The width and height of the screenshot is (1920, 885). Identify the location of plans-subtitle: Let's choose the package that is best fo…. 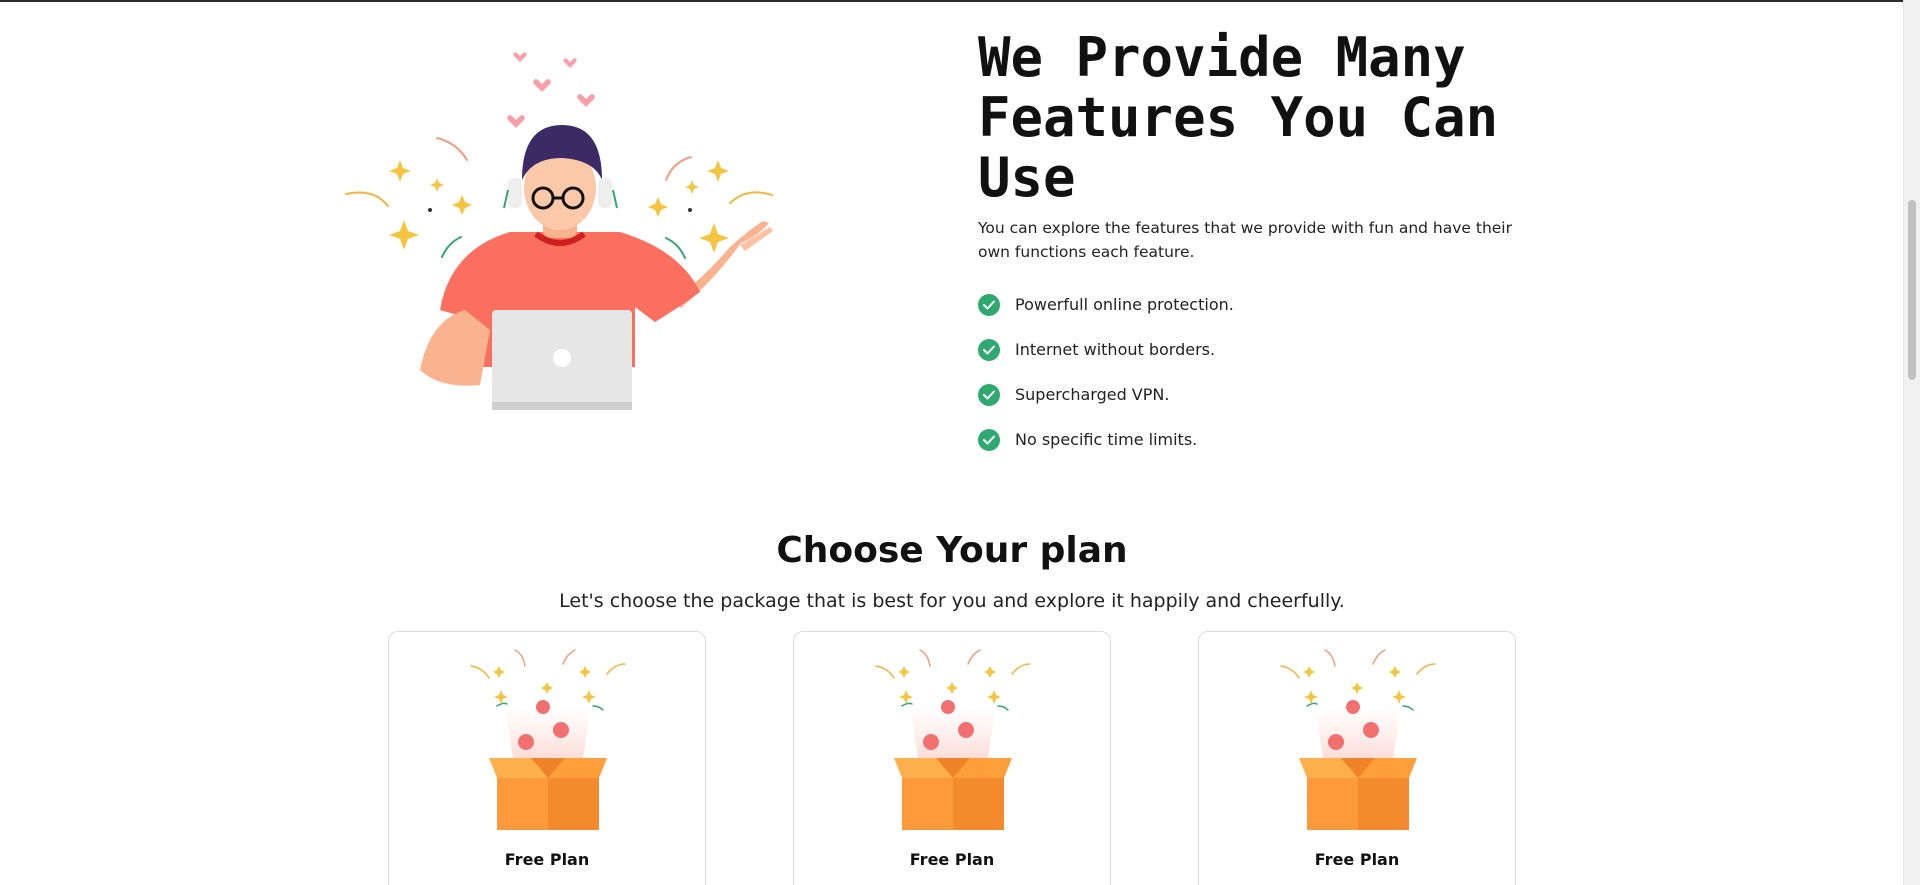
(952, 601).